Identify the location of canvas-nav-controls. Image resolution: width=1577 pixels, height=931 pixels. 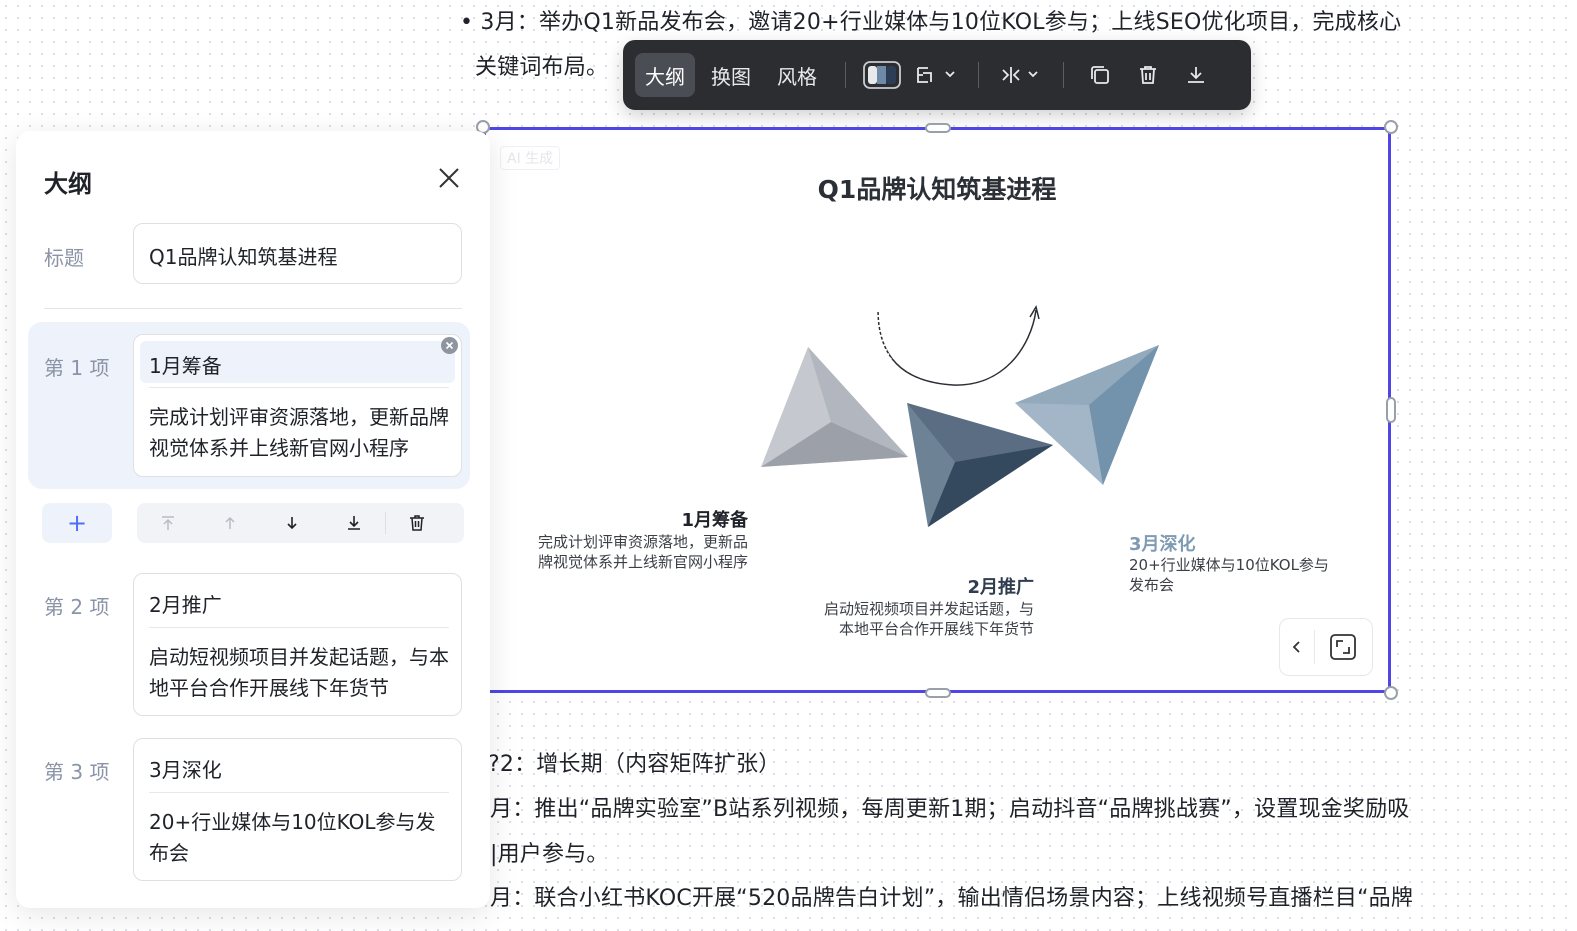
(1326, 647).